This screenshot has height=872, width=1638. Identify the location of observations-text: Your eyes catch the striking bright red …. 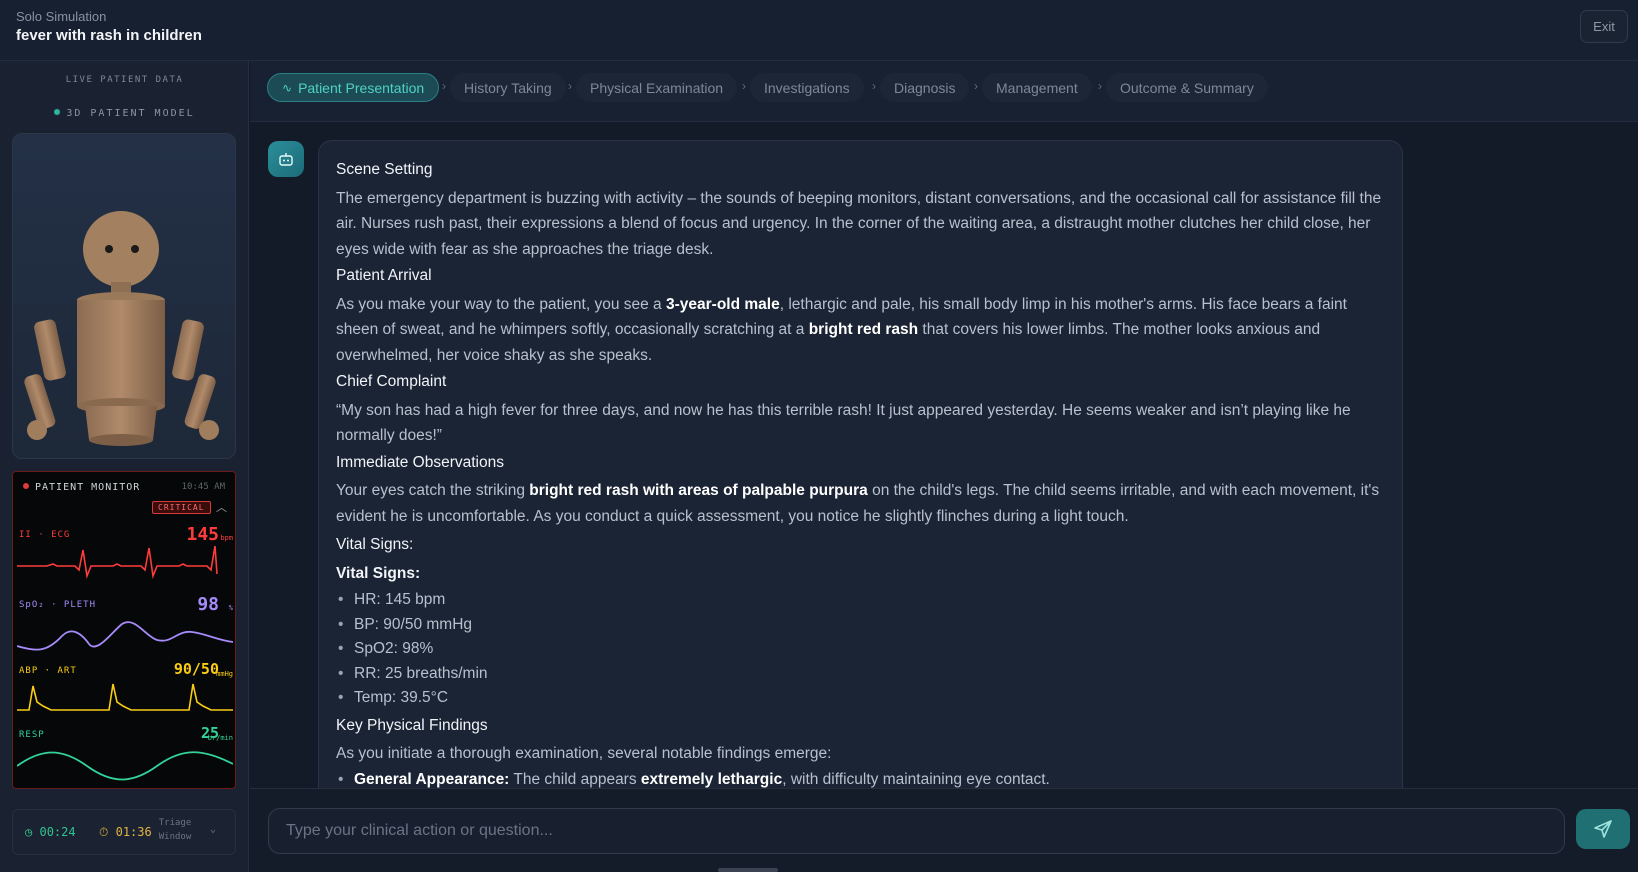
(860, 503).